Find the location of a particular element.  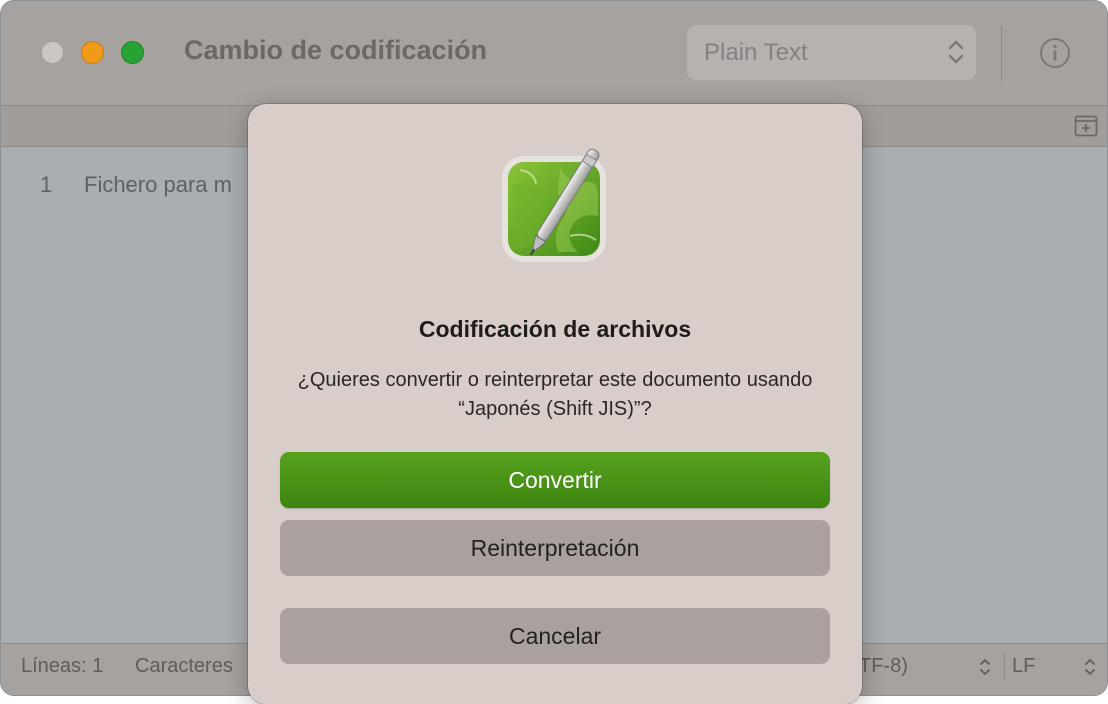

reinterpret-button: Reinterpretación is located at coordinates (555, 548).